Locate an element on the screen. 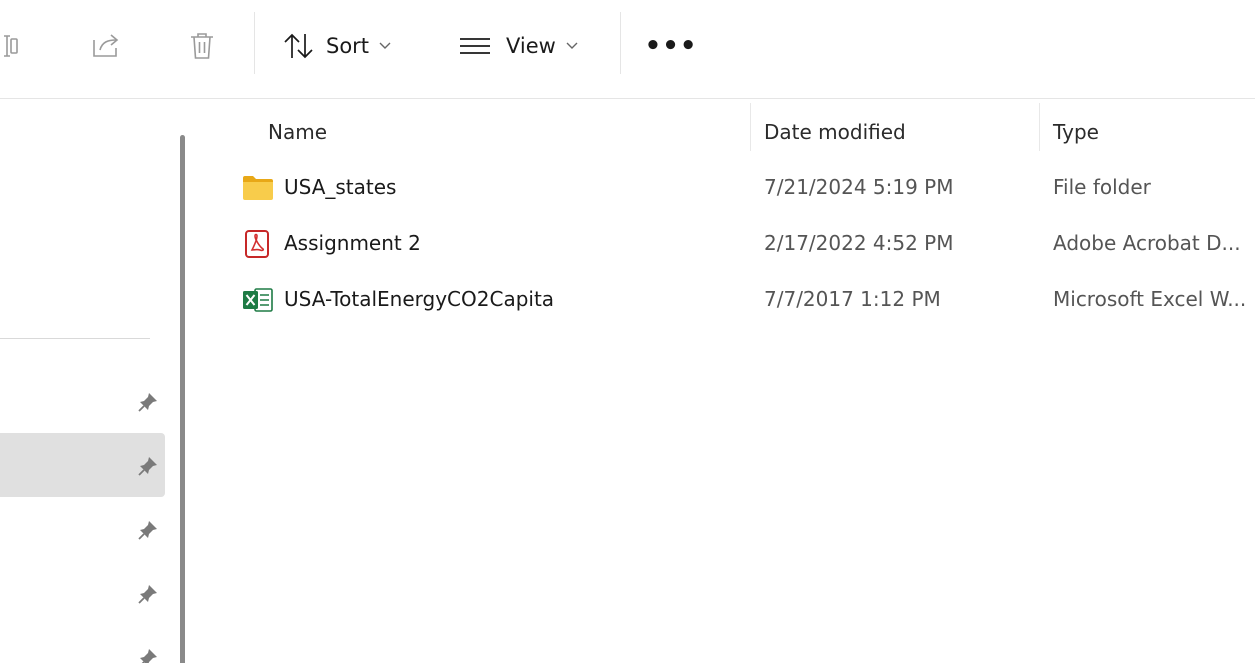 Image resolution: width=1255 pixels, height=663 pixels. excel-icon is located at coordinates (258, 300).